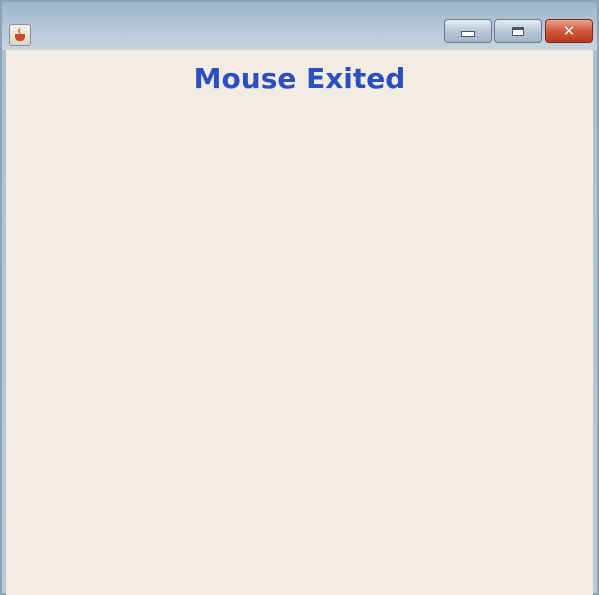 This screenshot has height=595, width=599. Describe the element at coordinates (20, 37) in the screenshot. I see `cup-shape` at that location.